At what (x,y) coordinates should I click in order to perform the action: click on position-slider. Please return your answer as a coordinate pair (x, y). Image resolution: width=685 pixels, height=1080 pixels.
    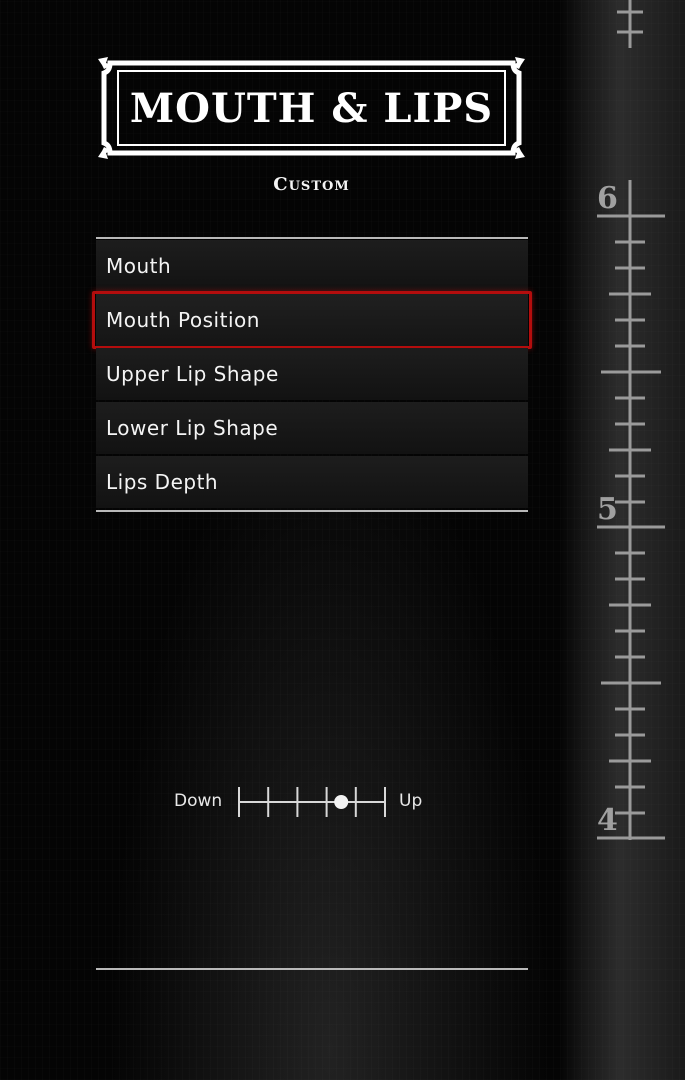
    Looking at the image, I should click on (312, 802).